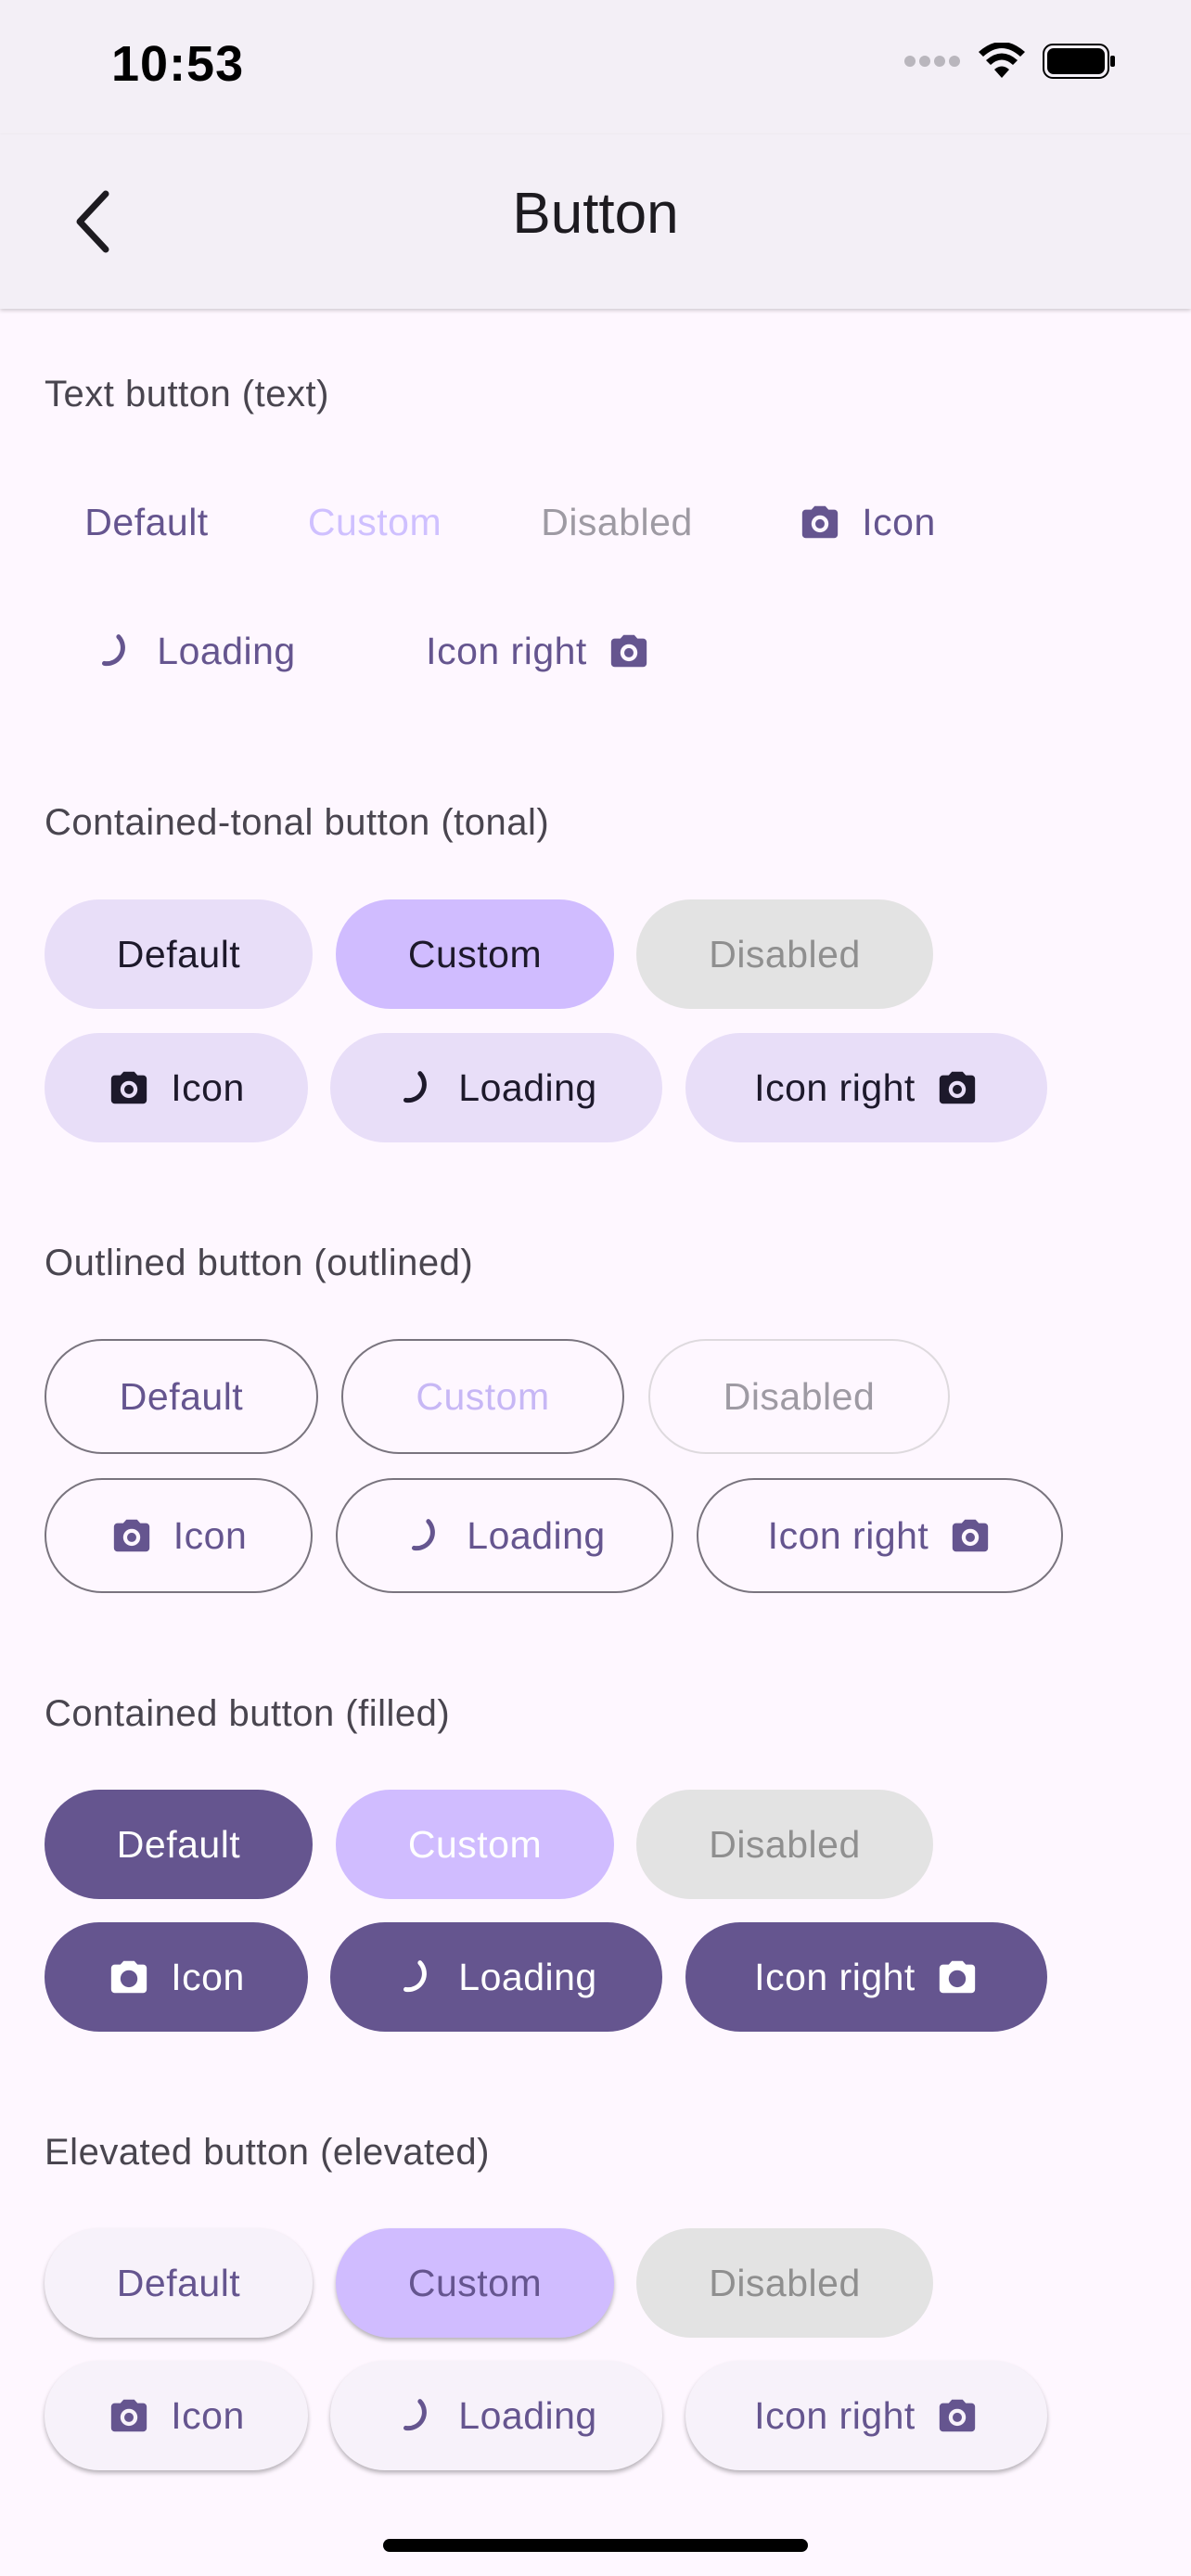 This screenshot has width=1191, height=2576. I want to click on text-custom-button: Custom, so click(374, 522).